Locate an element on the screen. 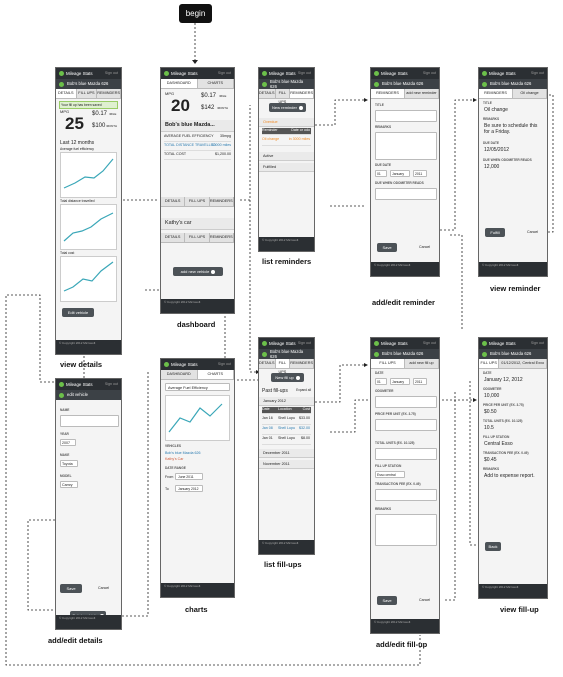 Image resolution: width=563 pixels, height=677 pixels. vehicle-card-kathy: Kathy's car is located at coordinates (197, 224).